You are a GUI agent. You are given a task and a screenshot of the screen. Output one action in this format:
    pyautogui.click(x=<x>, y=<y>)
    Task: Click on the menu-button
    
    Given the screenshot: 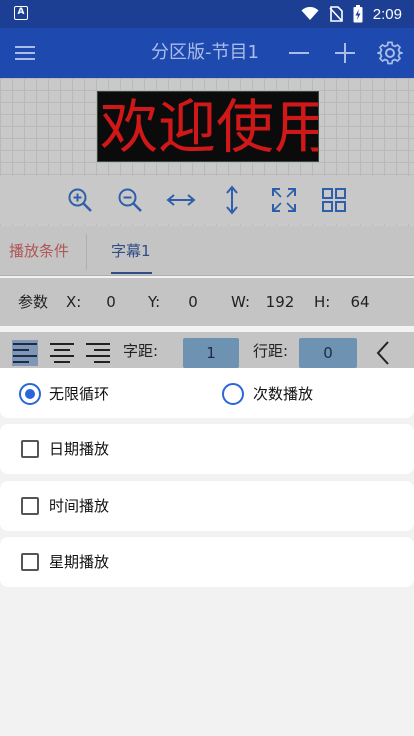 What is the action you would take?
    pyautogui.click(x=25, y=53)
    